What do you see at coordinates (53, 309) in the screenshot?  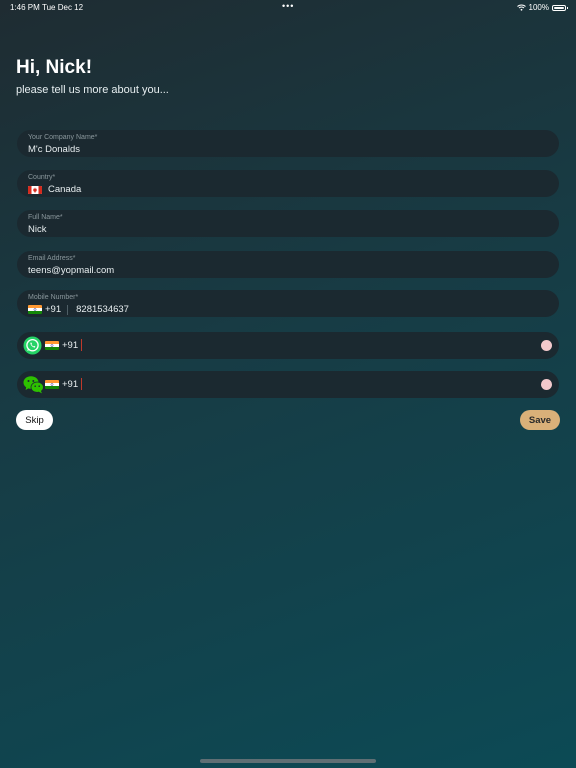 I see `mobile-country-code: +91` at bounding box center [53, 309].